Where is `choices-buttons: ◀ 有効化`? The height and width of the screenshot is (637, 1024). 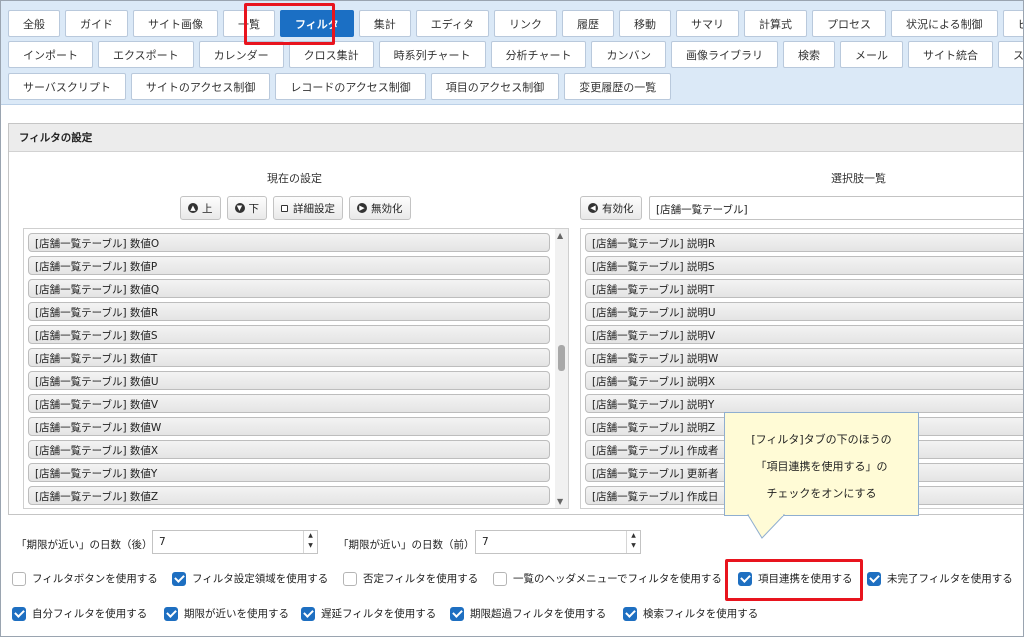
choices-buttons: ◀ 有効化 is located at coordinates (614, 208).